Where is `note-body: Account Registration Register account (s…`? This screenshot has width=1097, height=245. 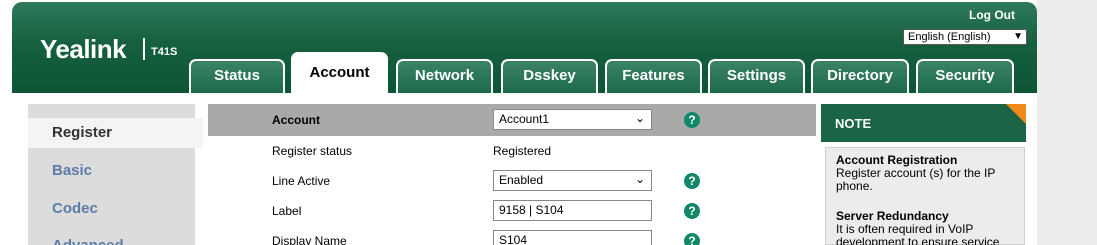
note-body: Account Registration Register account (s… is located at coordinates (925, 196).